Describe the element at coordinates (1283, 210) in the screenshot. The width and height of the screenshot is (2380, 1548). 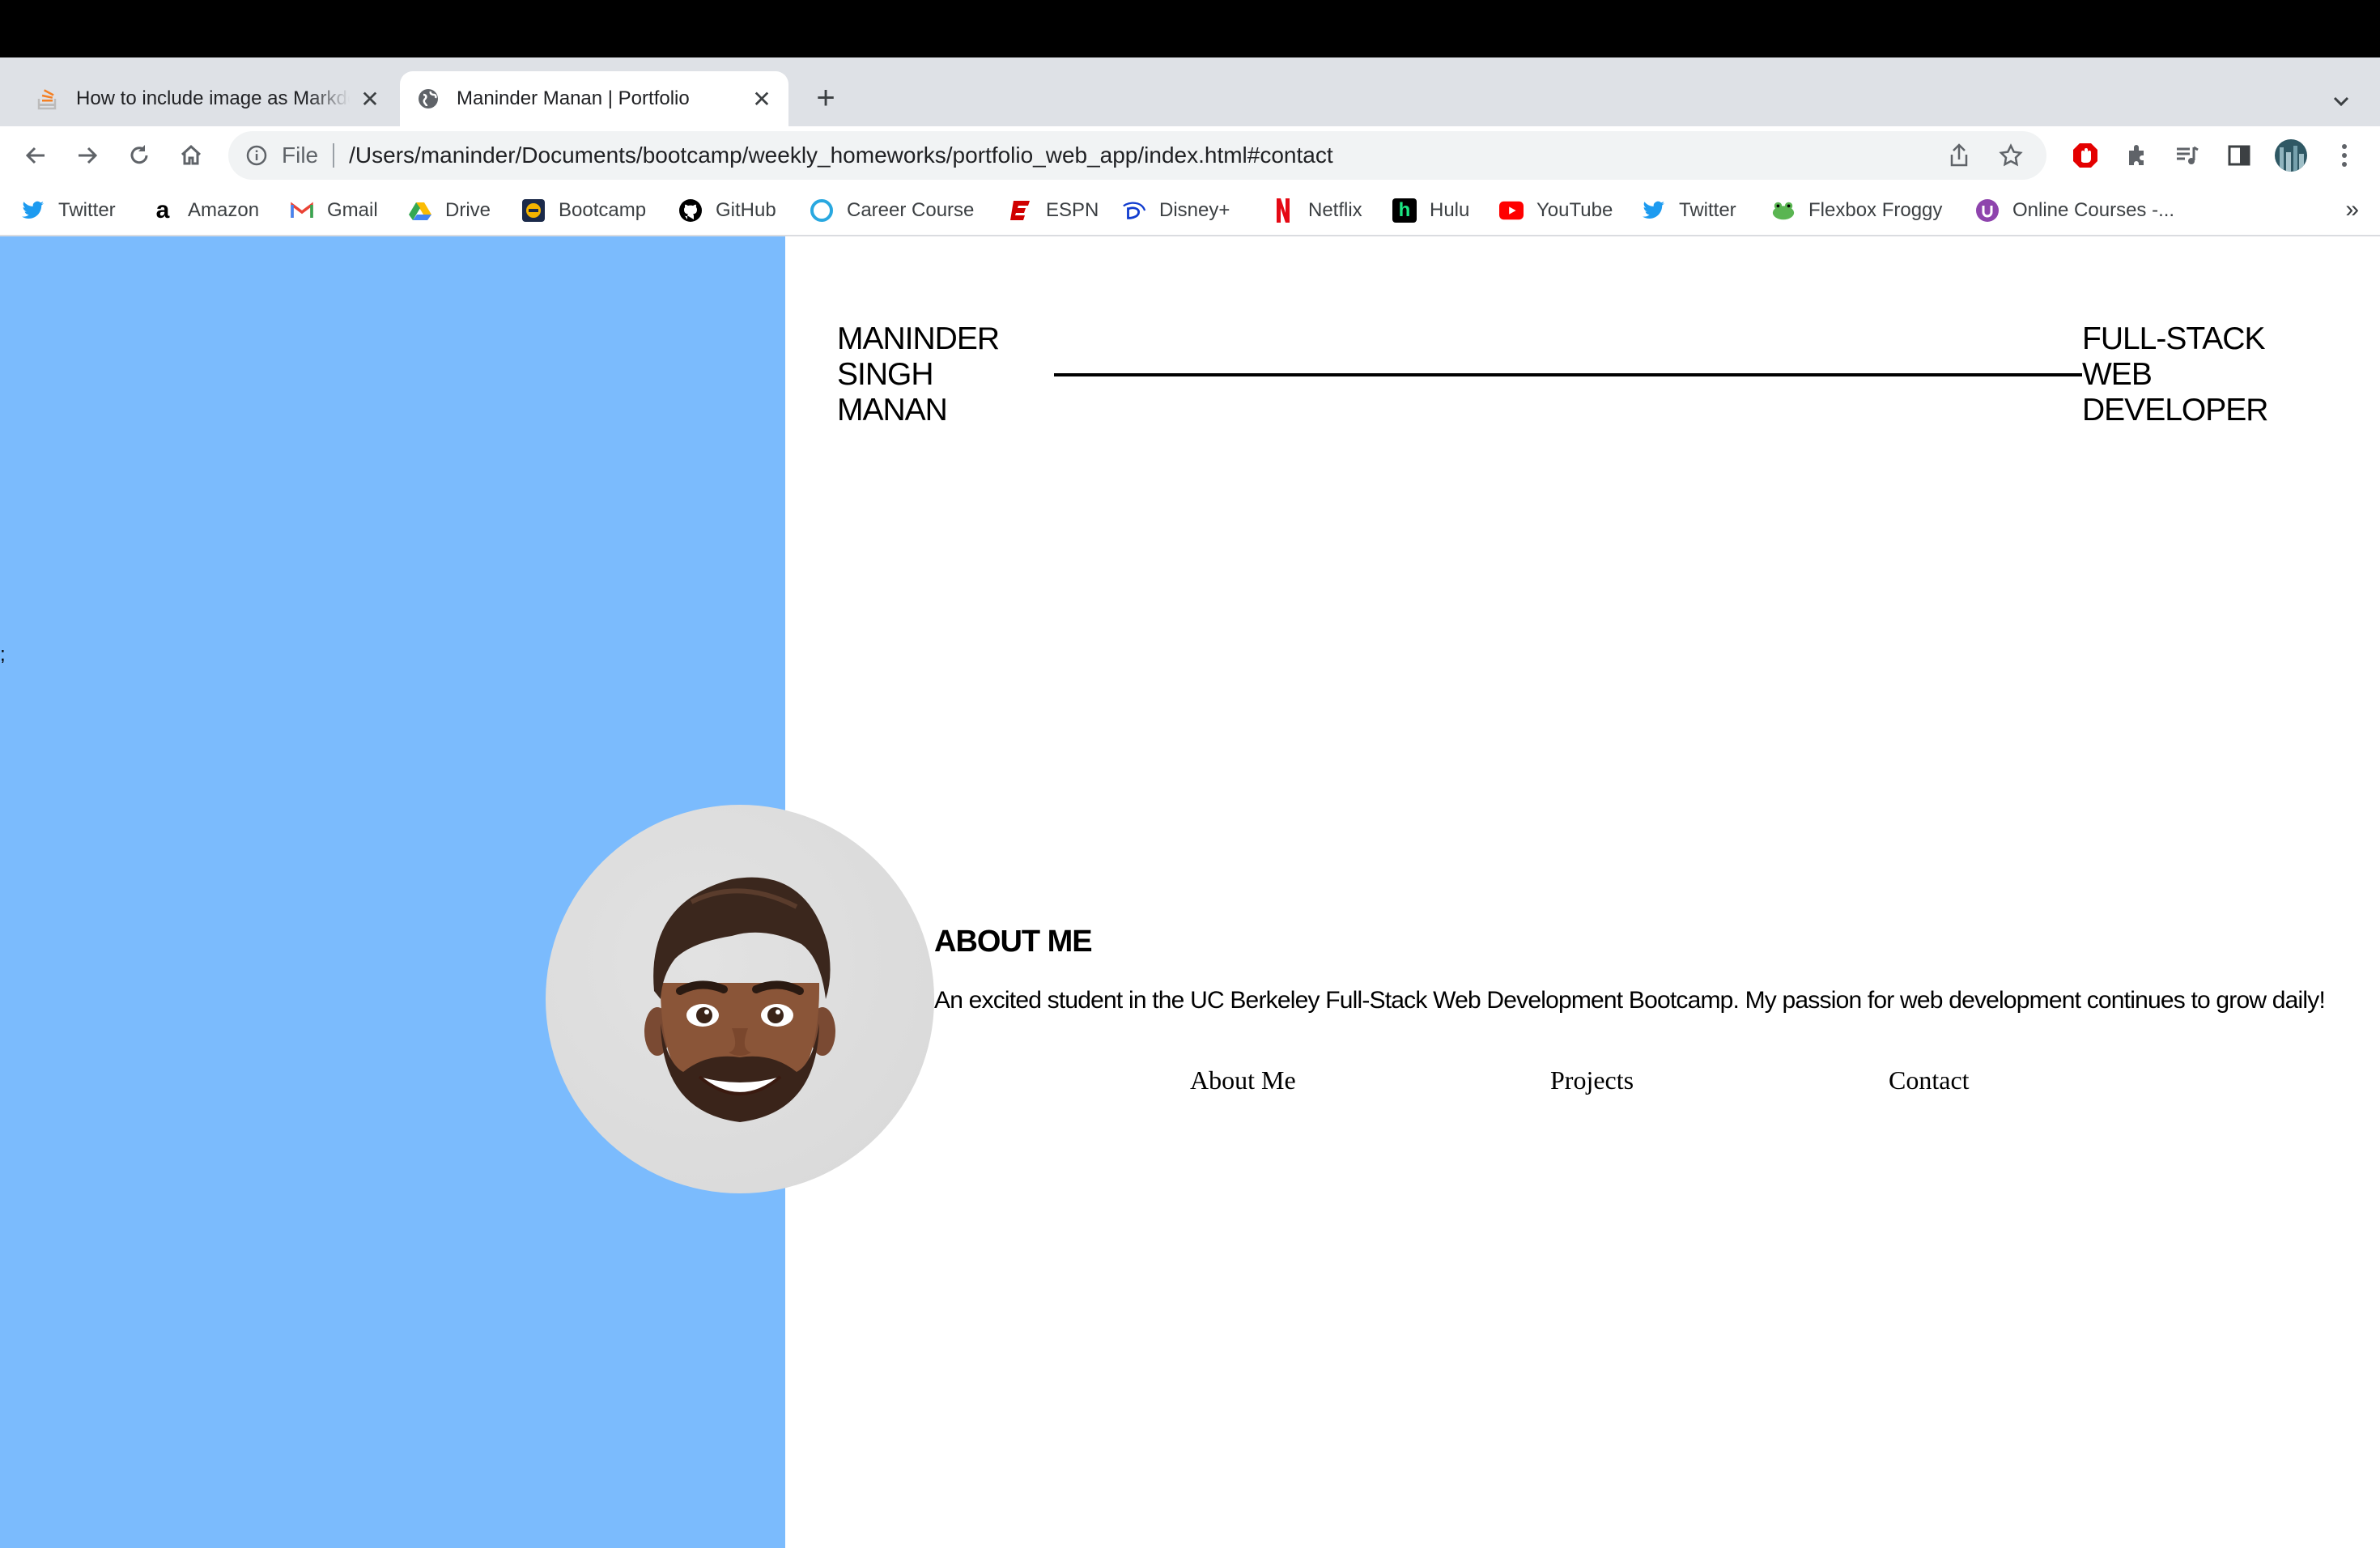
I see `netflix-icon` at that location.